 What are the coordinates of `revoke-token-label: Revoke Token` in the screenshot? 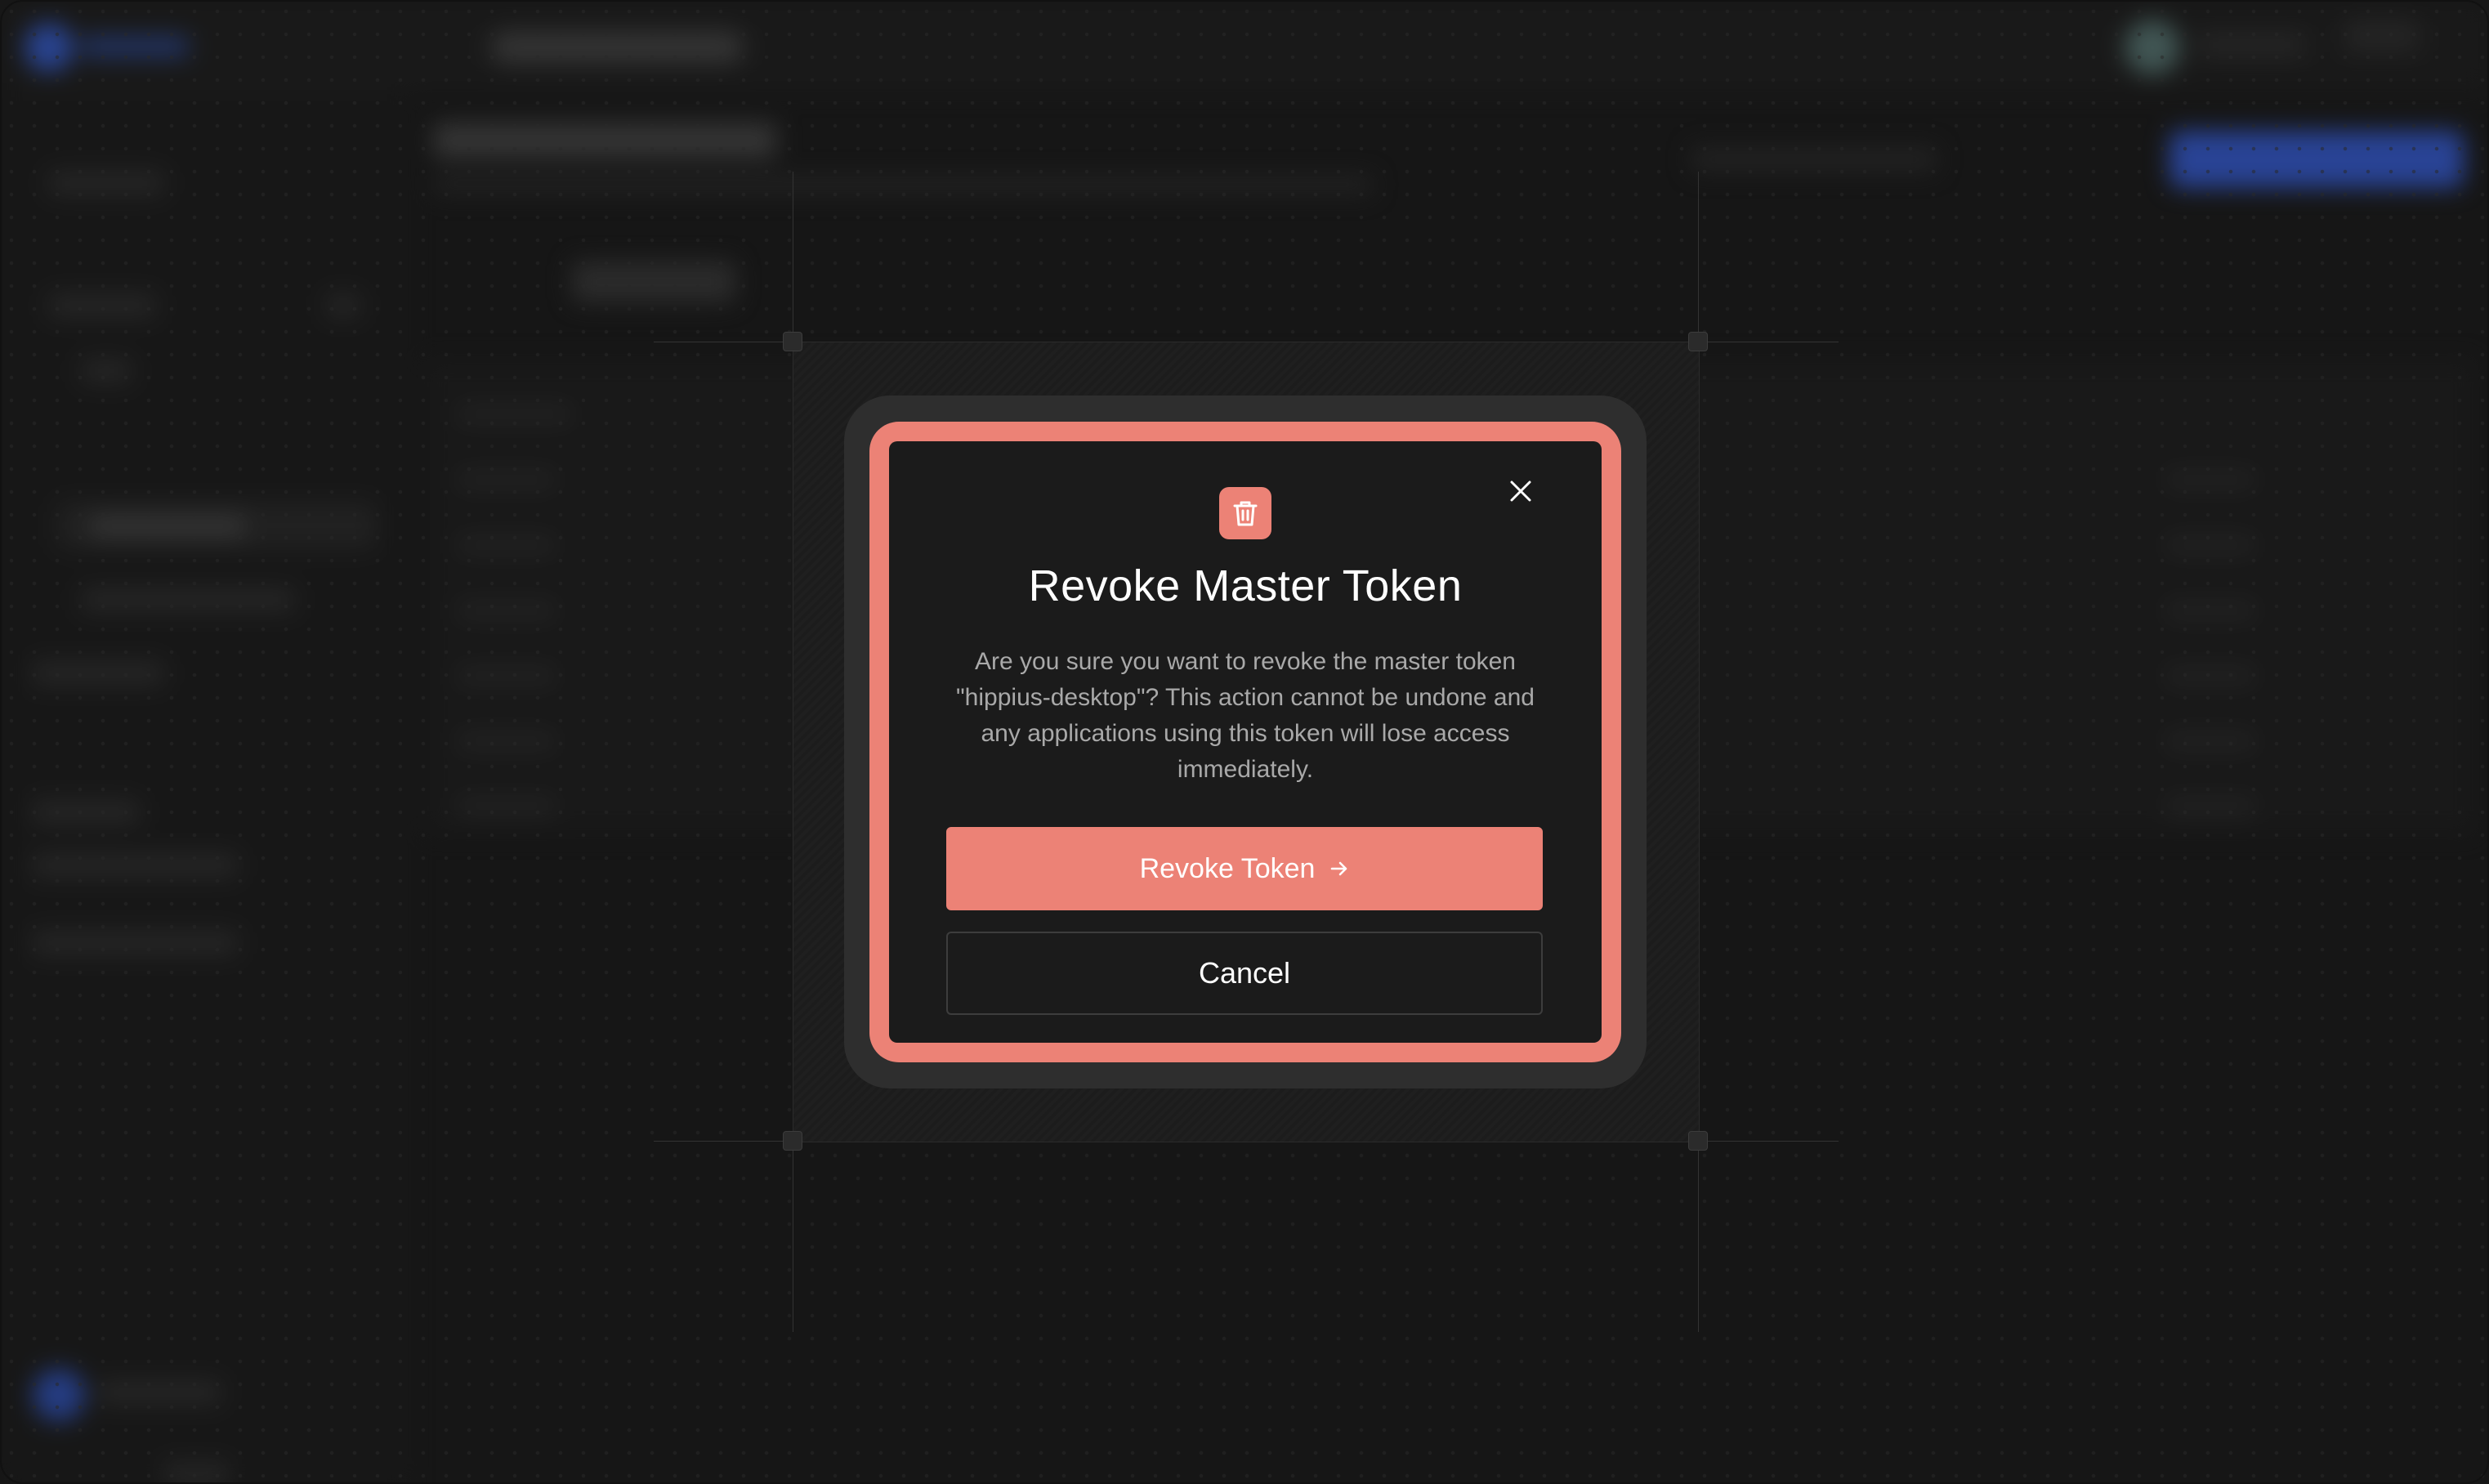 It's located at (1227, 868).